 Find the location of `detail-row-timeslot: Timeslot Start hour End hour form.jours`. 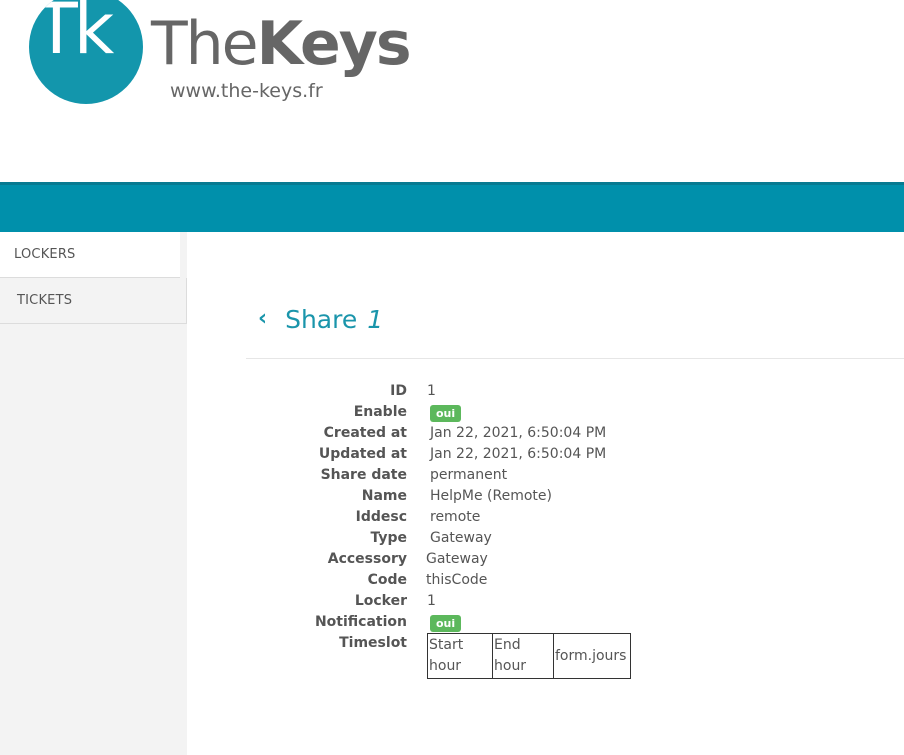

detail-row-timeslot: Timeslot Start hour End hour form.jours is located at coordinates (546, 656).